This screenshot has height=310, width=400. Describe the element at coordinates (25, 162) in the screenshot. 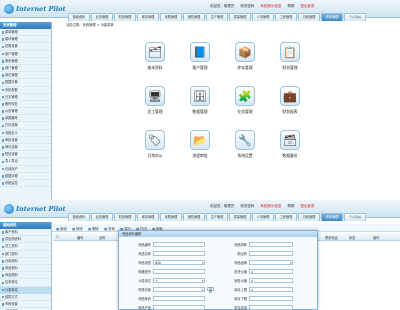

I see `sidebar-item: 导入导出` at that location.